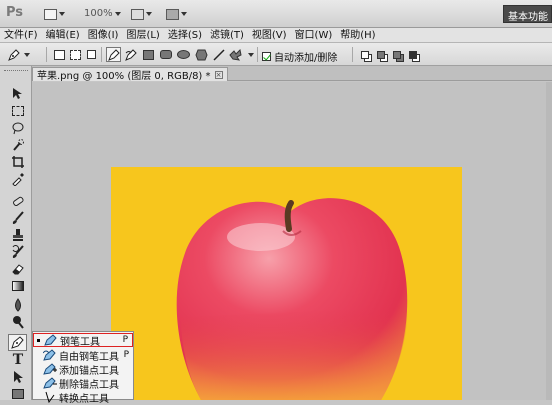 The image size is (552, 405). Describe the element at coordinates (91, 54) in the screenshot. I see `fill-pixels-icon` at that location.